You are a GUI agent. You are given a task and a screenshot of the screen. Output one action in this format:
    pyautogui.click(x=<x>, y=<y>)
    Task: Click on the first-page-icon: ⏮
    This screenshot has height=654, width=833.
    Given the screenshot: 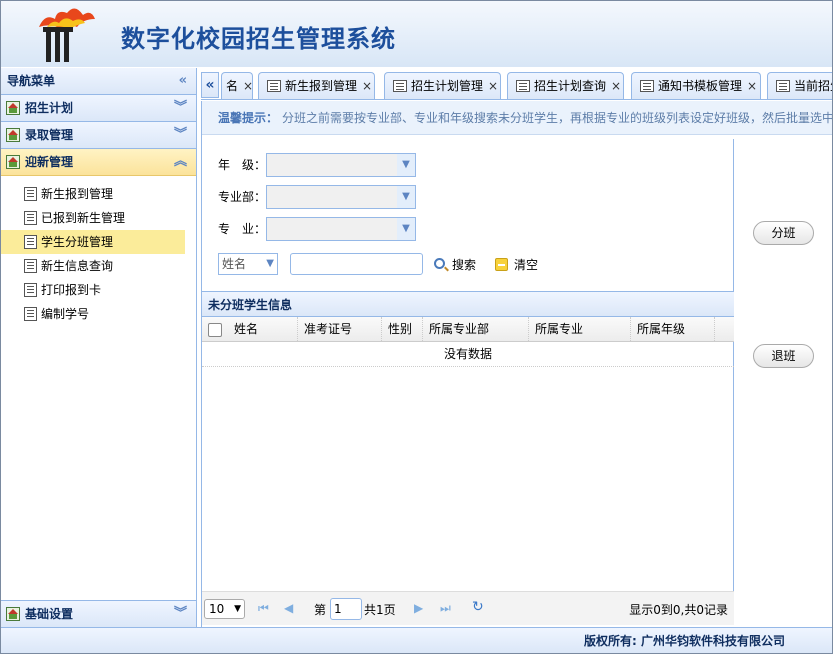 What is the action you would take?
    pyautogui.click(x=263, y=608)
    